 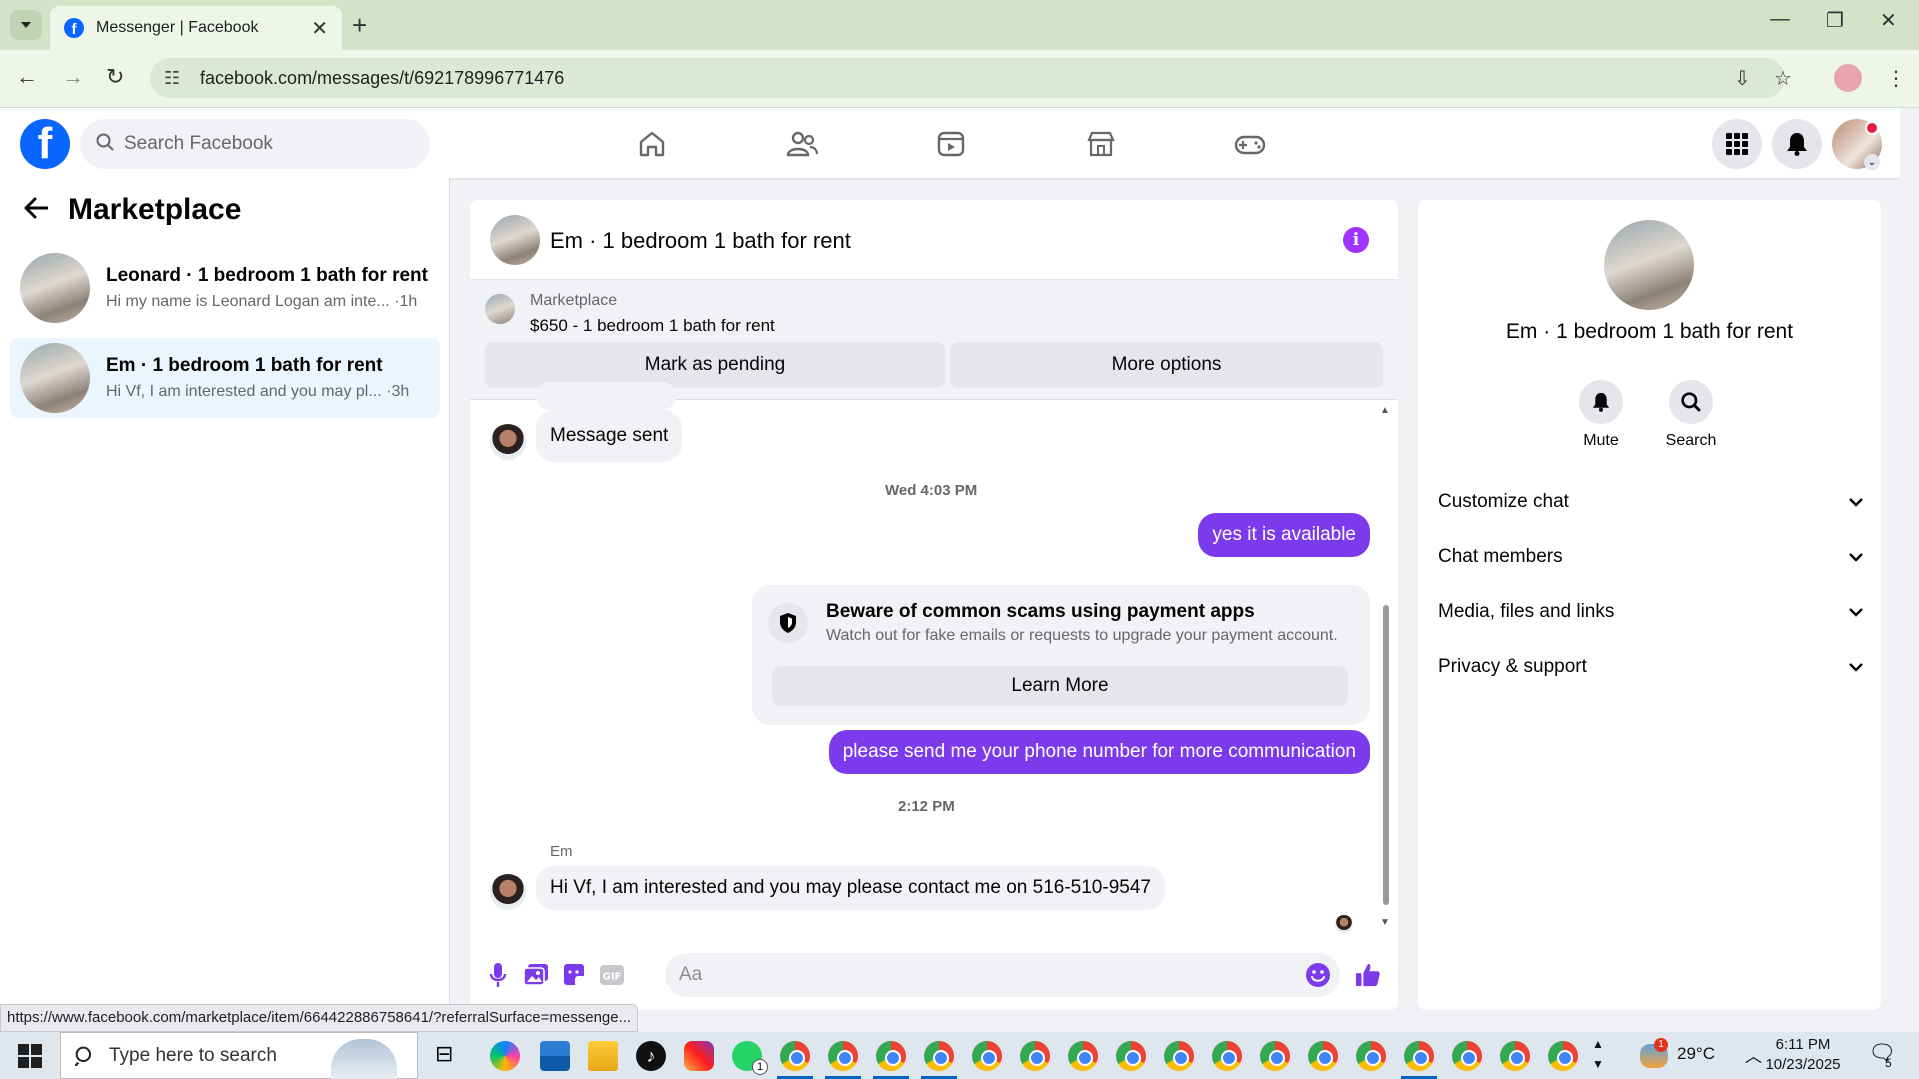 I want to click on learn-more-button: Learn More, so click(x=1060, y=686).